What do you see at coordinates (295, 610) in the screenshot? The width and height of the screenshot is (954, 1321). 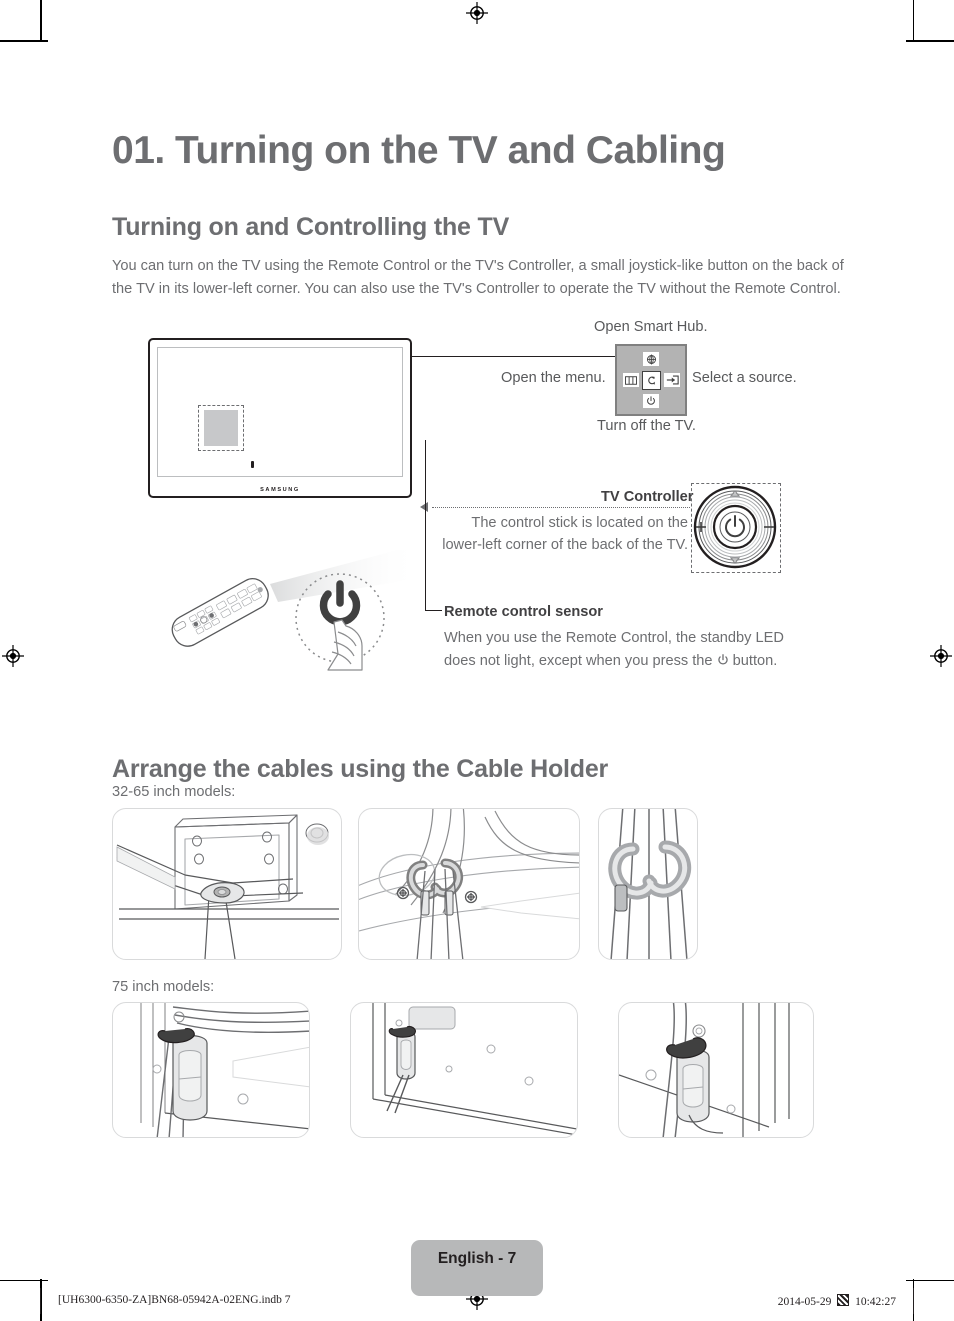 I see `remote-control-illustration` at bounding box center [295, 610].